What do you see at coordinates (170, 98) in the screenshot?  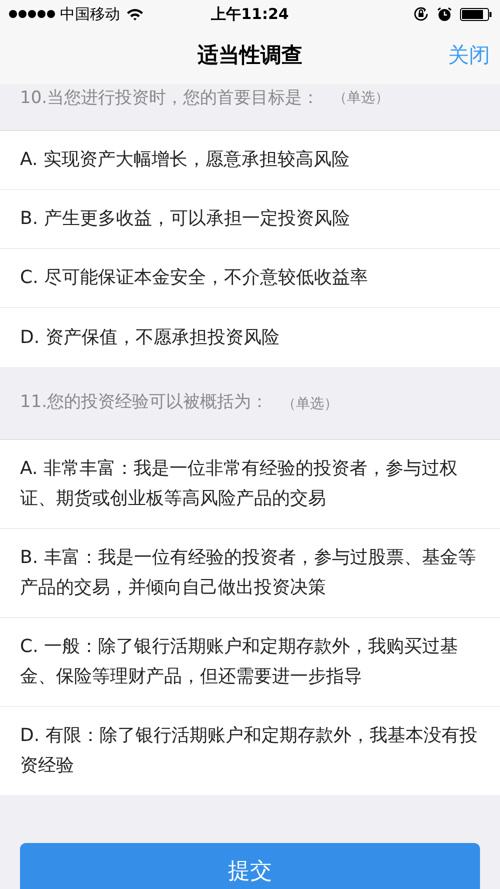 I see `question-title: 10.当您进行投资时，您的首要目标是：` at bounding box center [170, 98].